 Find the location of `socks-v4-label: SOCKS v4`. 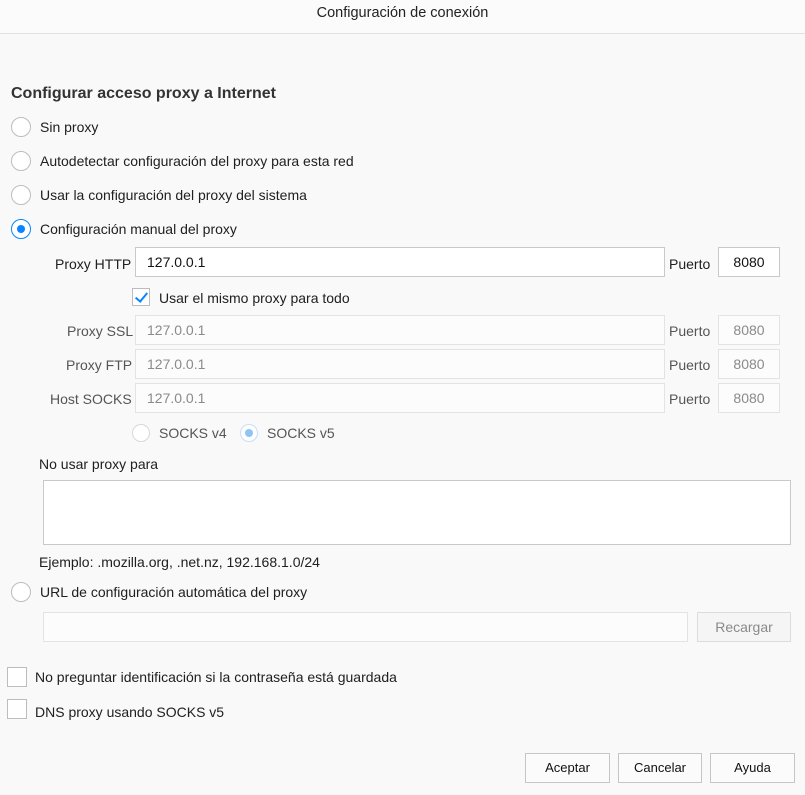

socks-v4-label: SOCKS v4 is located at coordinates (193, 433).